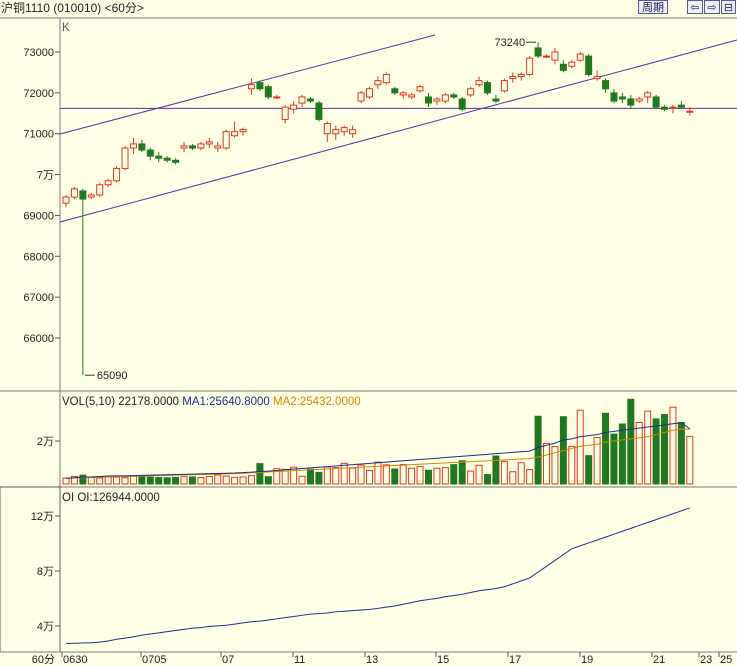  I want to click on volume-ma2: MA2:25432.0000, so click(317, 402).